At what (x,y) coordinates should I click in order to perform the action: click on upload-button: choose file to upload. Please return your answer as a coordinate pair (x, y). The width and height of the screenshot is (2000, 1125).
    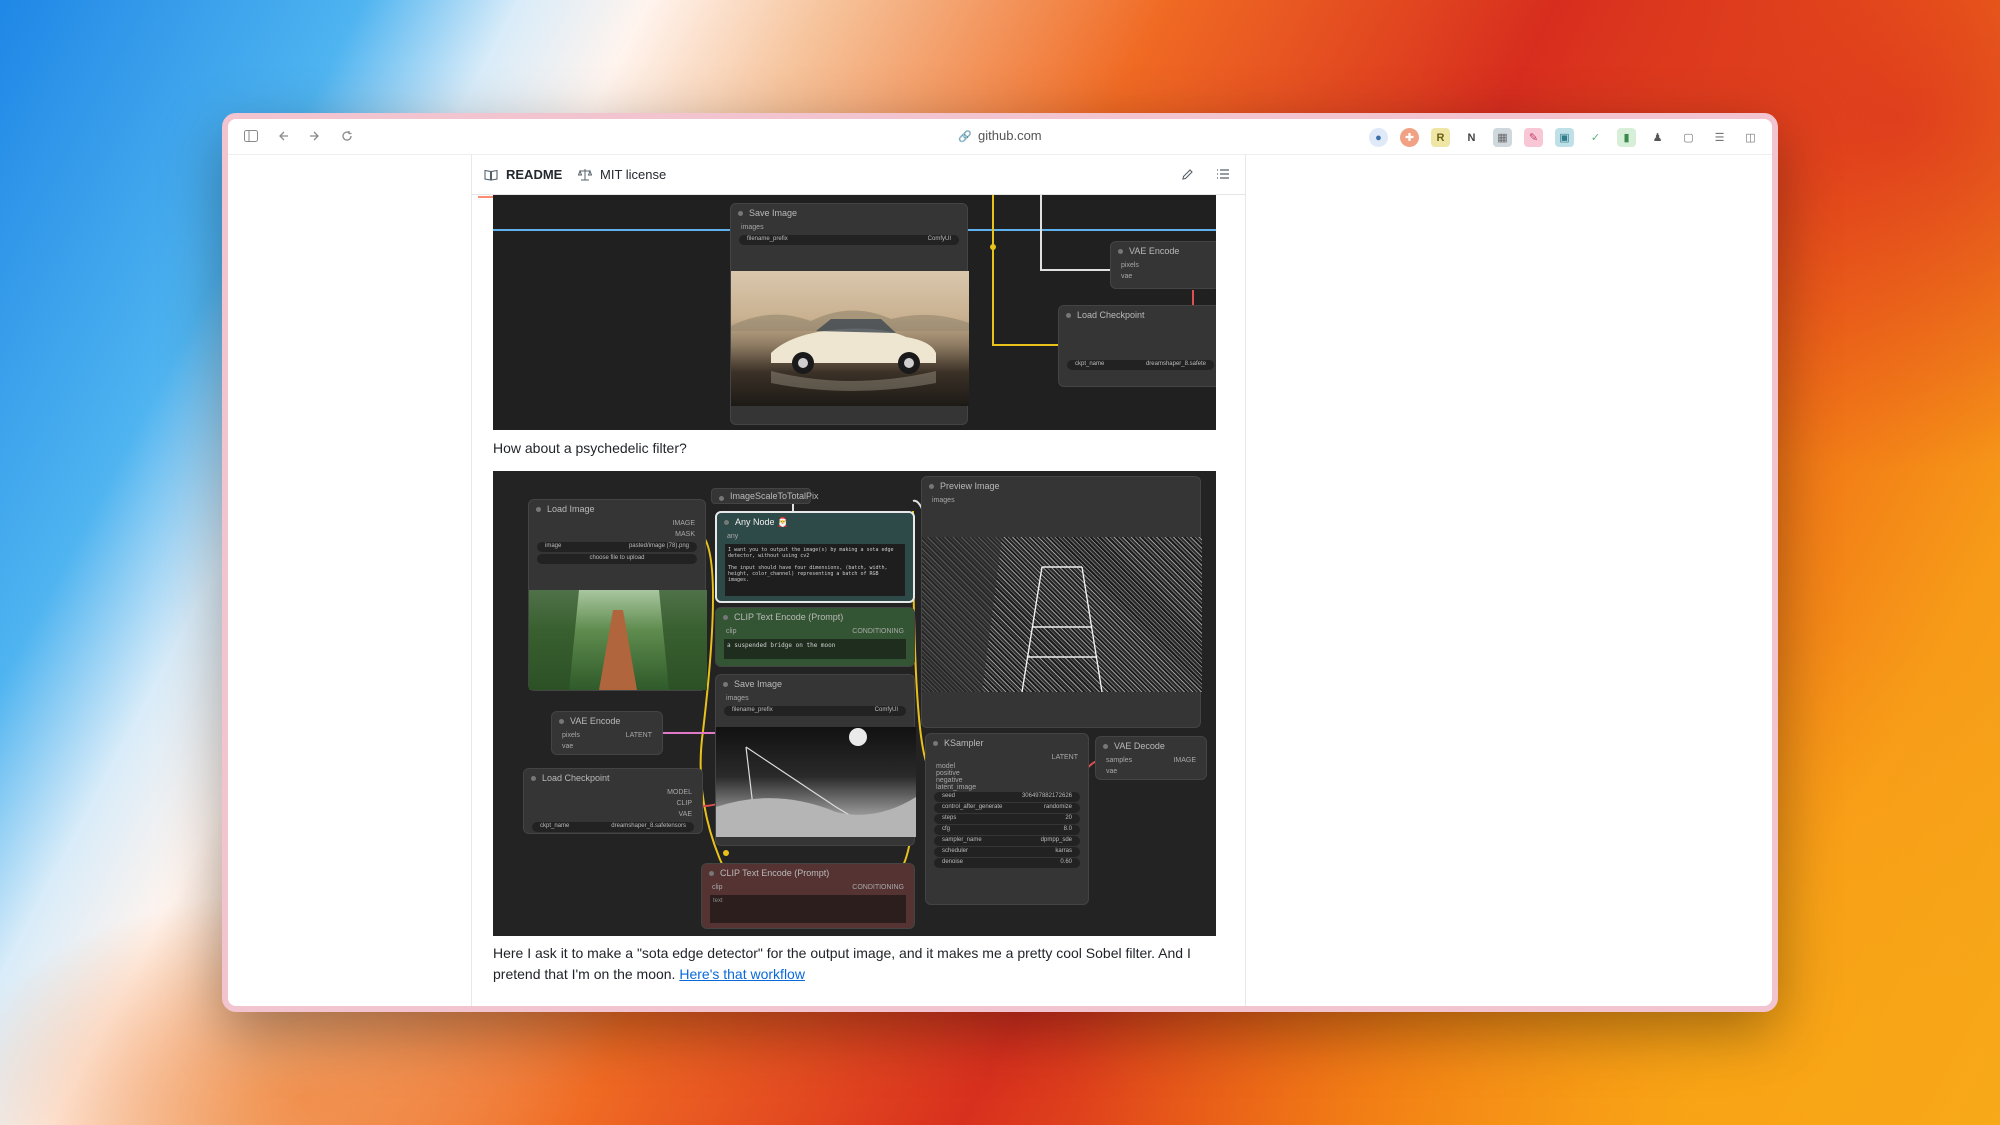
    Looking at the image, I should click on (617, 559).